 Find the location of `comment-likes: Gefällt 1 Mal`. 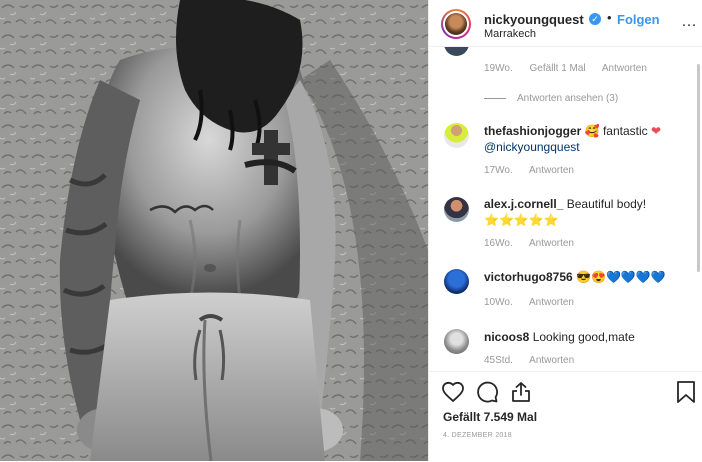

comment-likes: Gefällt 1 Mal is located at coordinates (558, 68).